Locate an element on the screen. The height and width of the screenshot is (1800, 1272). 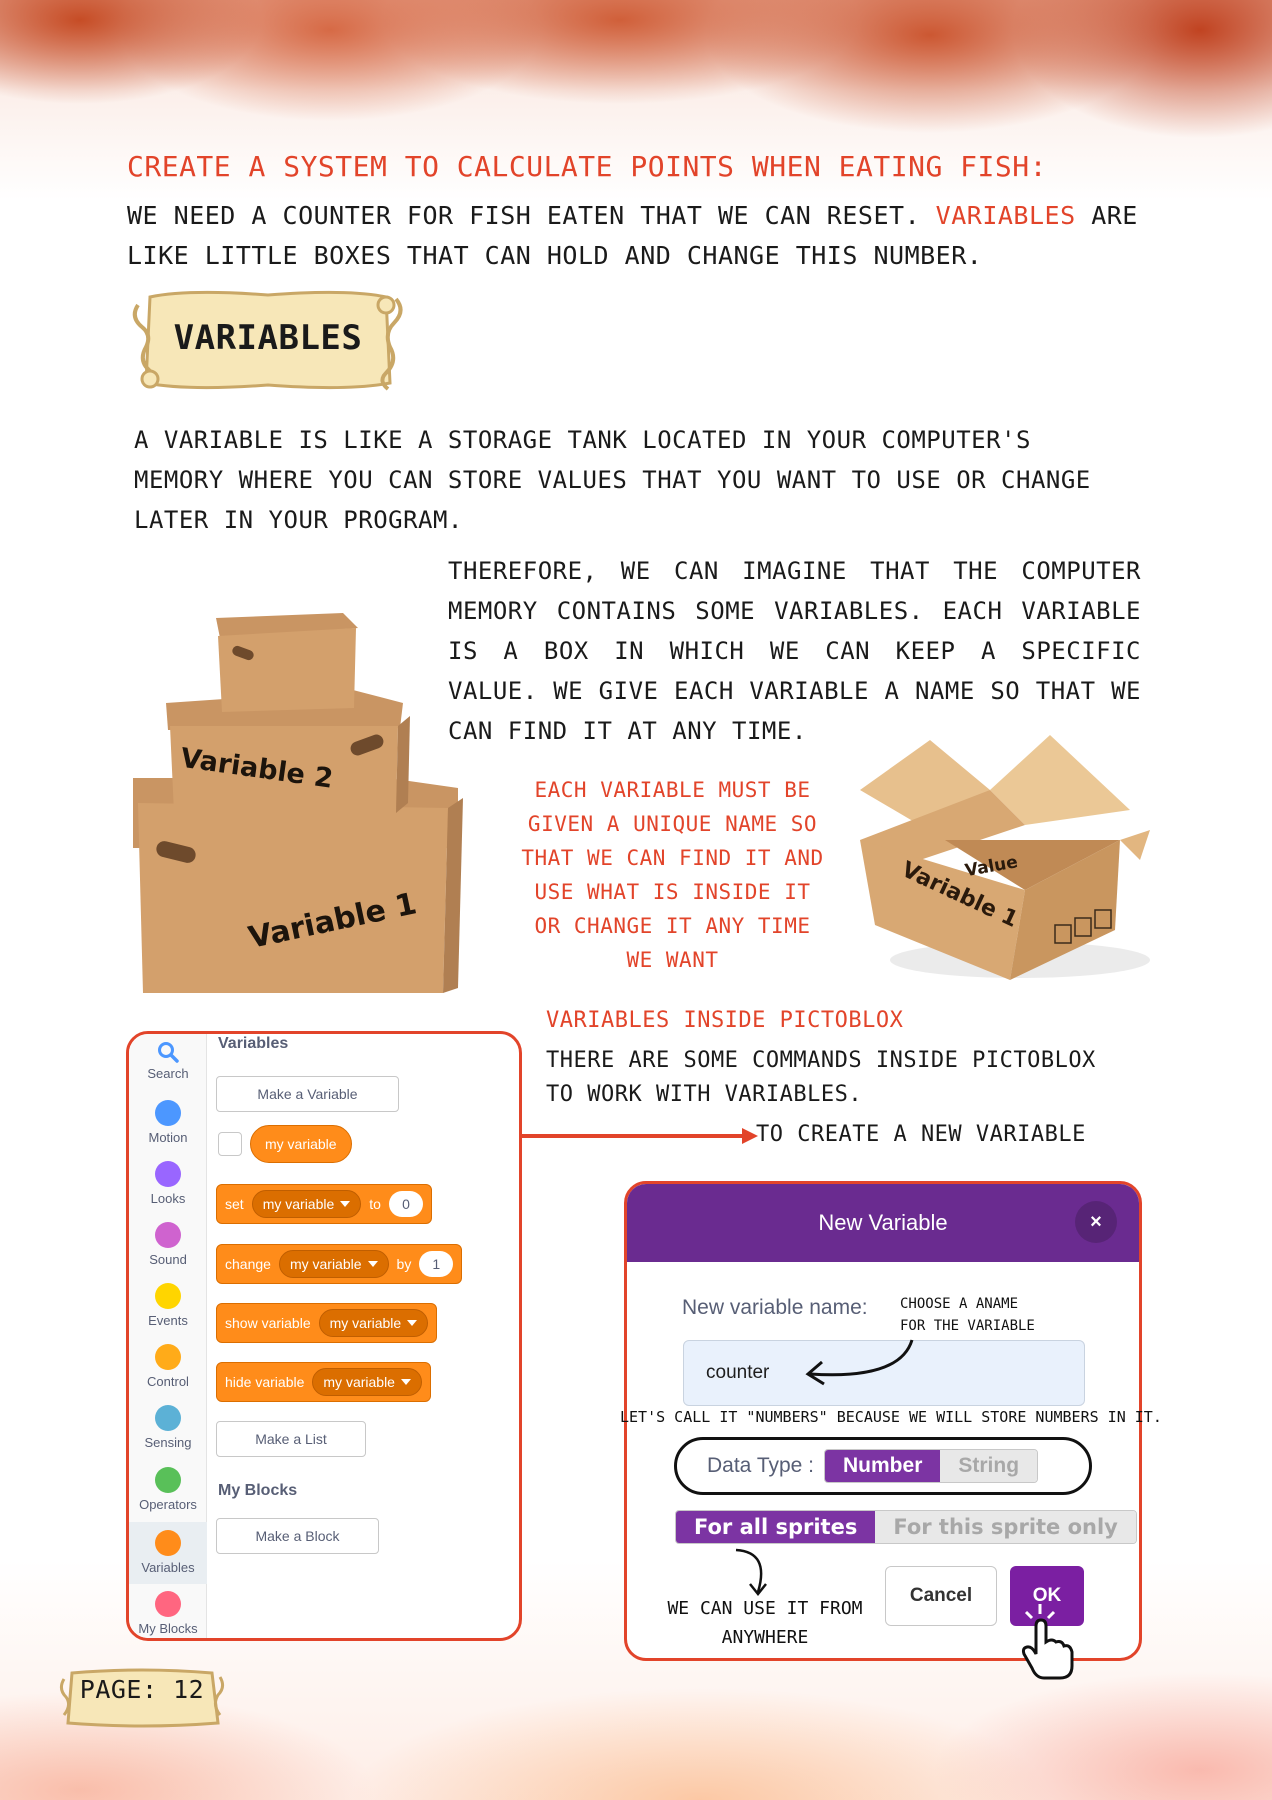
small-arrow-icon is located at coordinates (751, 1572).